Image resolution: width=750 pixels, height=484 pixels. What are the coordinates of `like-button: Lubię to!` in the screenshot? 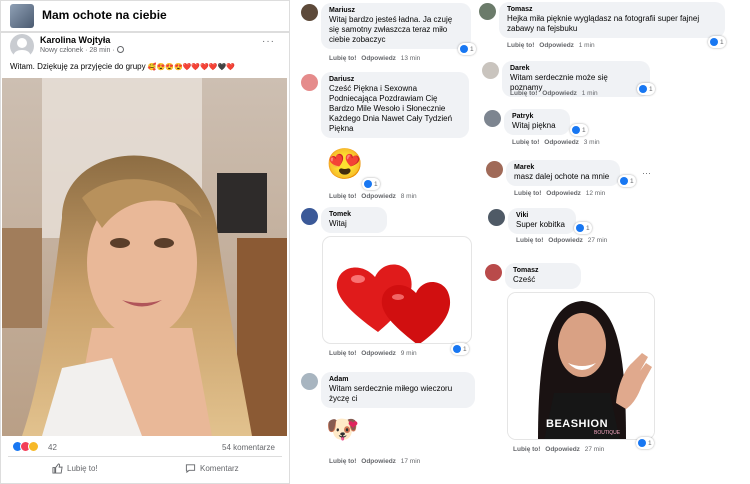 It's located at (75, 468).